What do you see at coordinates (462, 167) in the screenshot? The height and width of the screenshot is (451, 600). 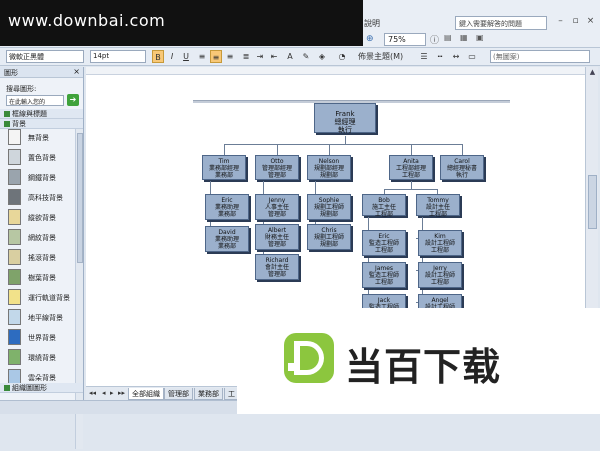 I see `org-node: Carol 總經理秘書 執行` at bounding box center [462, 167].